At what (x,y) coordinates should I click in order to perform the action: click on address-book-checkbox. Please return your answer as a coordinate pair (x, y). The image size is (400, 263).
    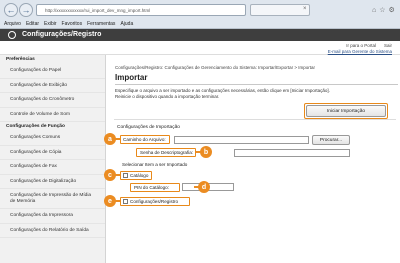
    Looking at the image, I should click on (125, 176).